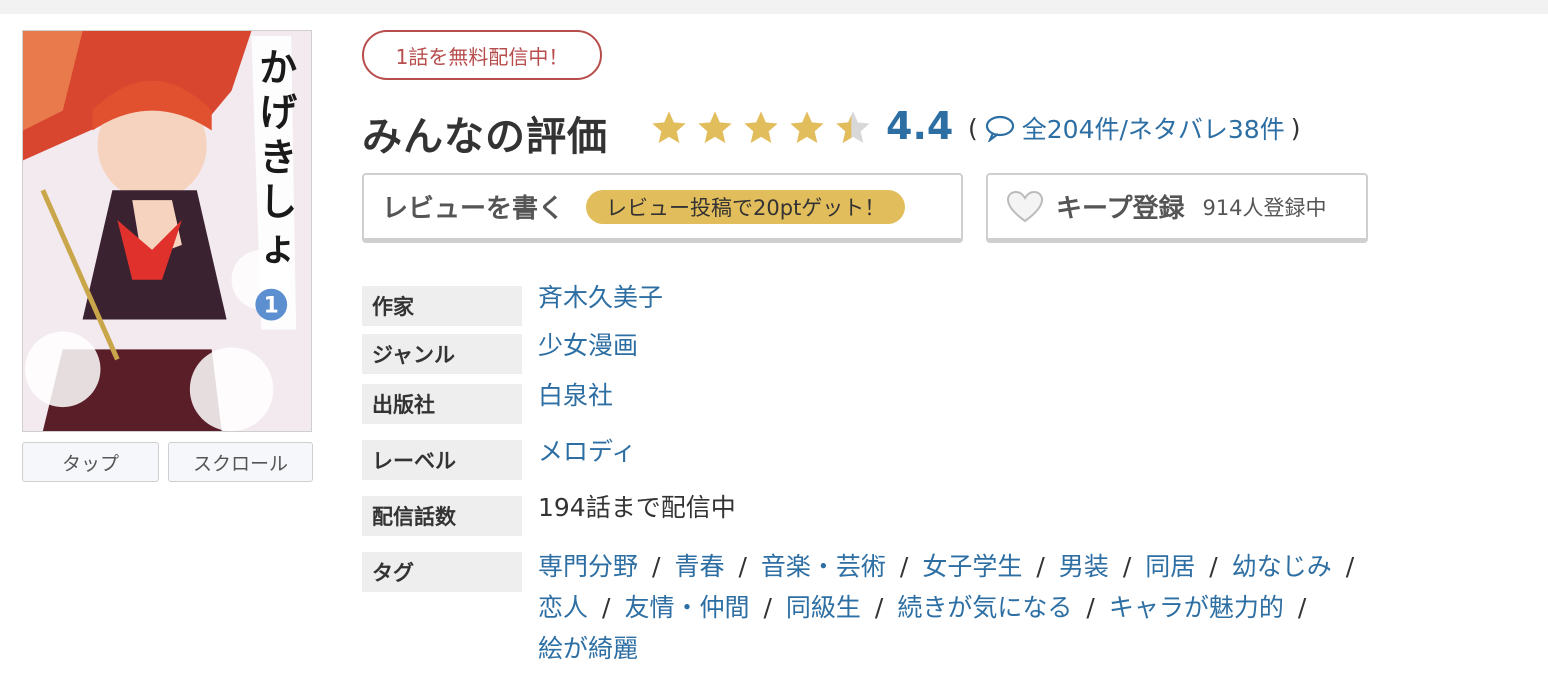  I want to click on review-counts: ( 全204件/ネタバレ38件 ), so click(1134, 128).